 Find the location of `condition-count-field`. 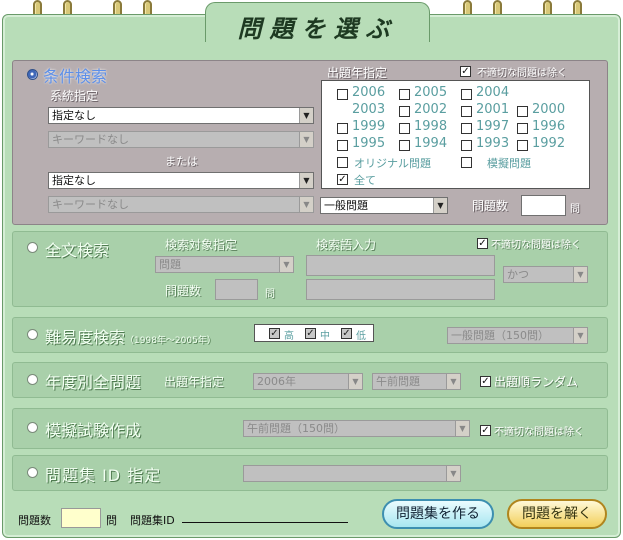

condition-count-field is located at coordinates (543, 205).